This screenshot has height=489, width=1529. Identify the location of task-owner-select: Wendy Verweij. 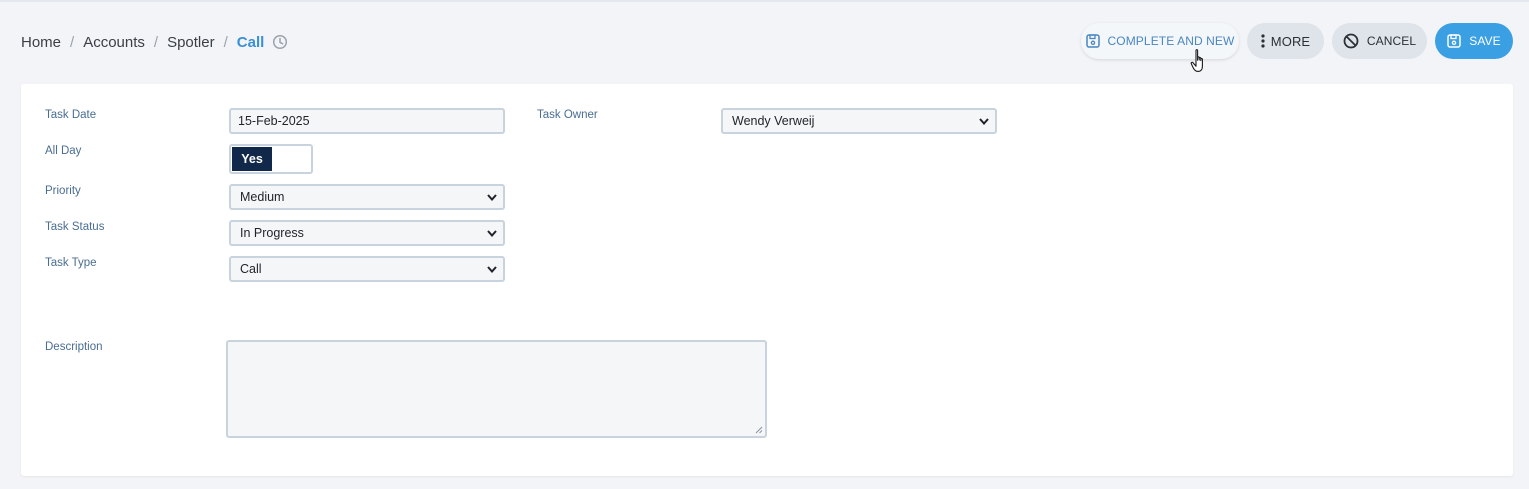
(859, 121).